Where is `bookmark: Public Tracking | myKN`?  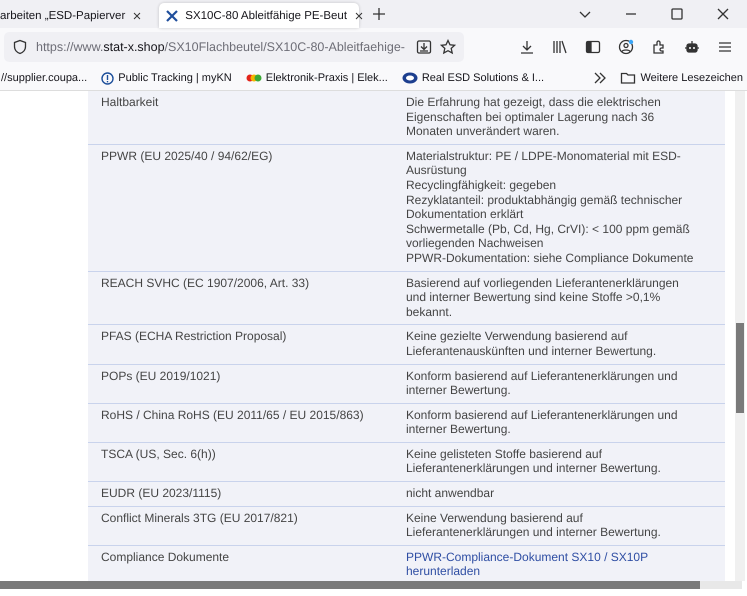 bookmark: Public Tracking | myKN is located at coordinates (166, 78).